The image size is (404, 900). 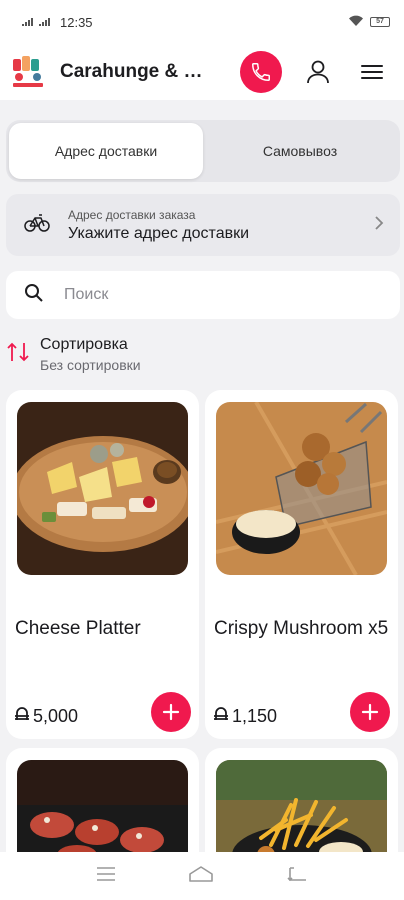 I want to click on phone-icon, so click(x=261, y=72).